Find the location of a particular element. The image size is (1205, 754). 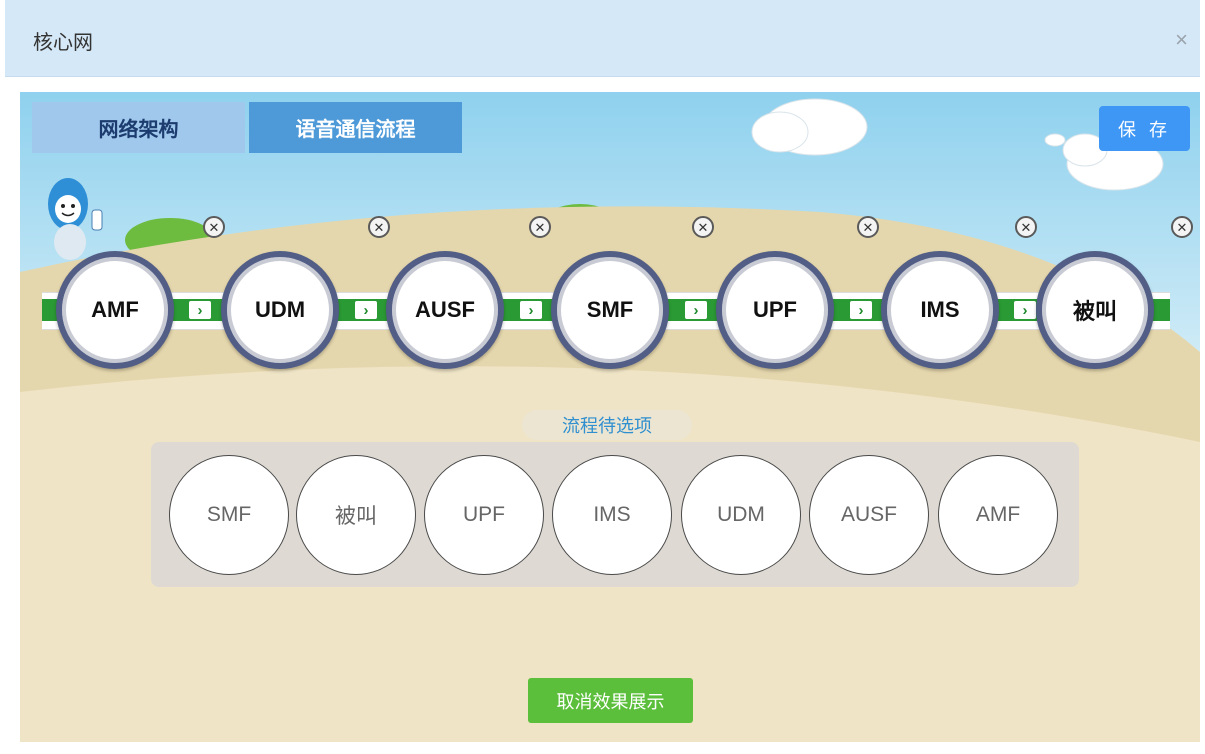

options-label: 流程待选项 is located at coordinates (607, 425).